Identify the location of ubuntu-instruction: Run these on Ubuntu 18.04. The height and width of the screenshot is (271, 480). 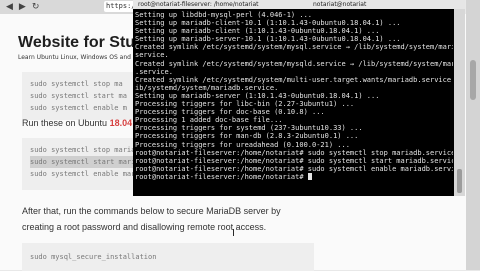
(77, 123).